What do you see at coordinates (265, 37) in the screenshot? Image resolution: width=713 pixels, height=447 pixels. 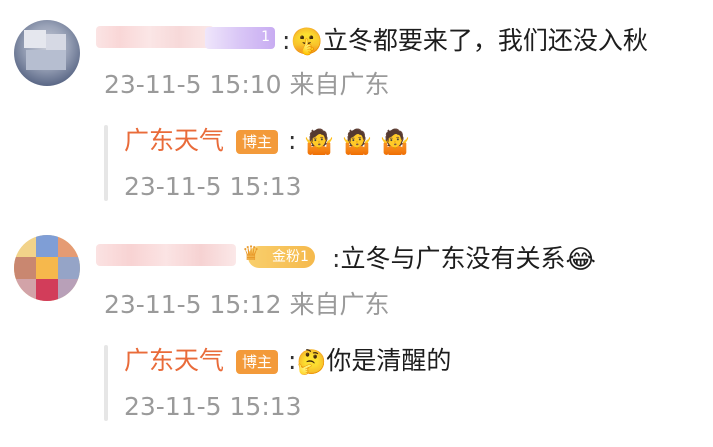 I see `badge-level: 1` at bounding box center [265, 37].